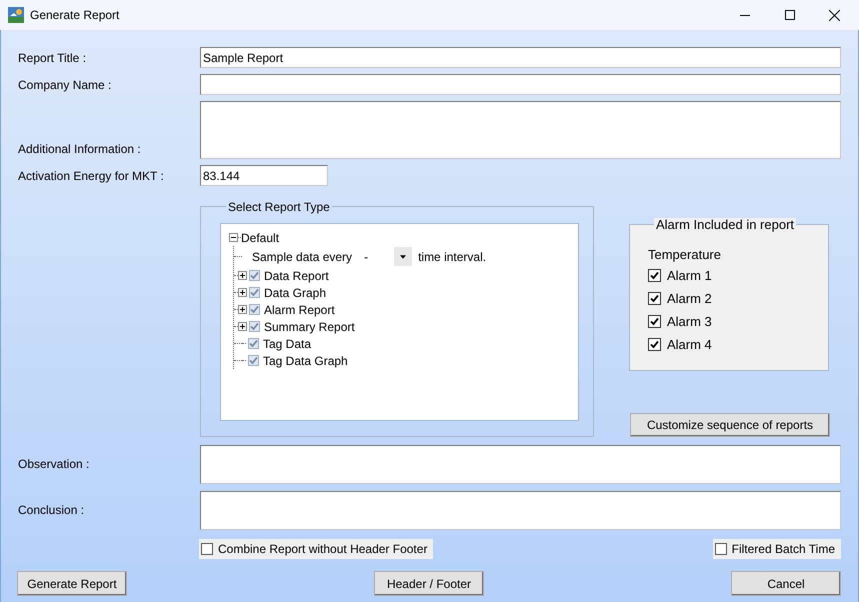 Image resolution: width=859 pixels, height=602 pixels. What do you see at coordinates (783, 549) in the screenshot?
I see `checkbox-label: Filtered Batch Time` at bounding box center [783, 549].